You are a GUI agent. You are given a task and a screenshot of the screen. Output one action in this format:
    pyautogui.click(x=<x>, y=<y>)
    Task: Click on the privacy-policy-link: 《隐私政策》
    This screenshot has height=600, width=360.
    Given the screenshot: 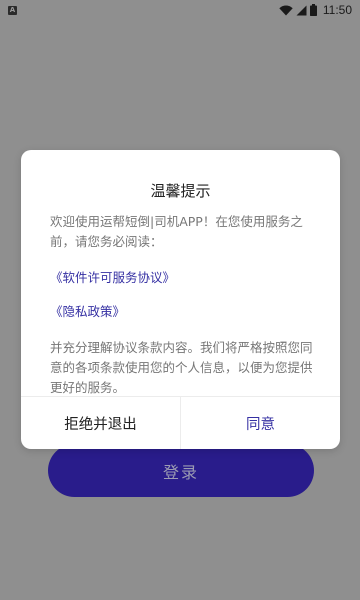 What is the action you would take?
    pyautogui.click(x=184, y=312)
    